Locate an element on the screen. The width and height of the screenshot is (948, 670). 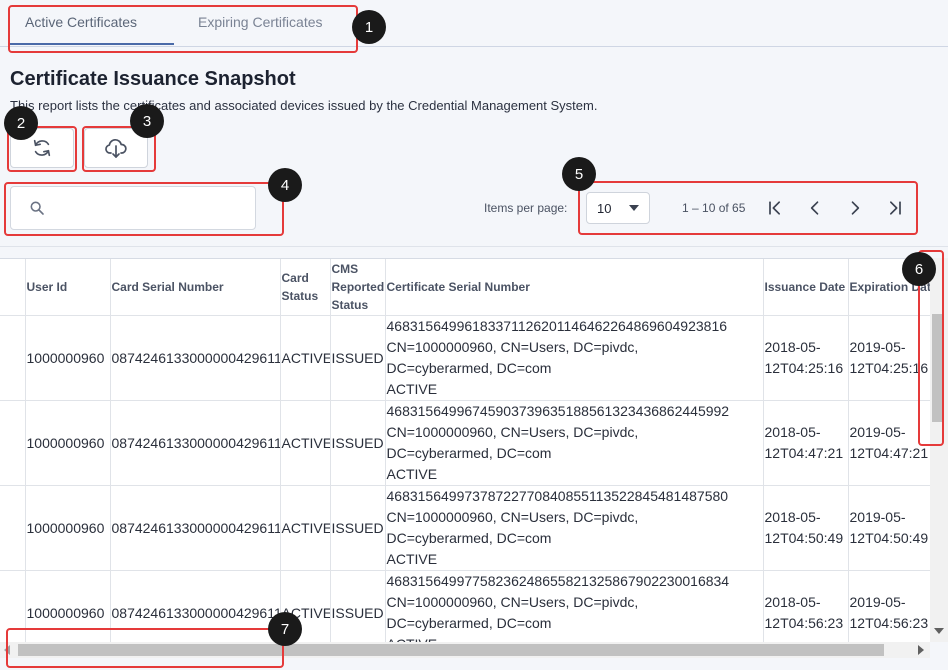
divider is located at coordinates (474, 246).